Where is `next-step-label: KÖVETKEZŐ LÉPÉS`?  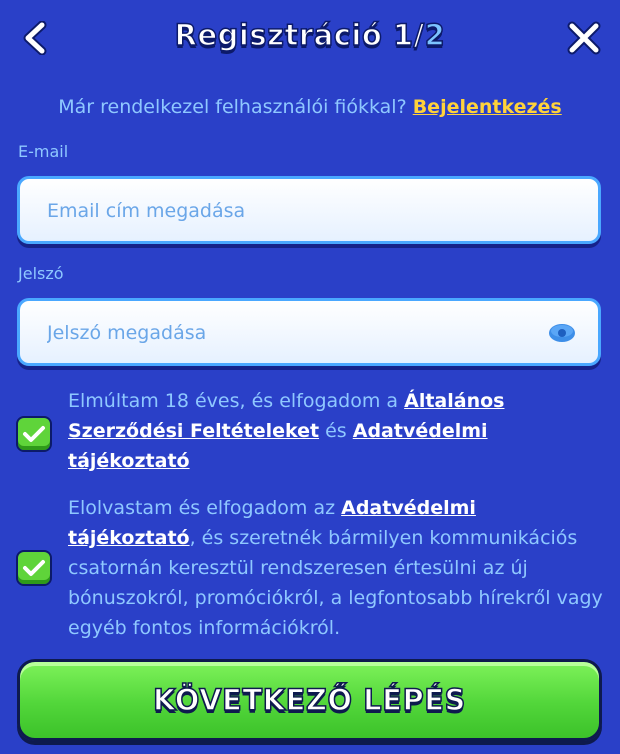 next-step-label: KÖVETKEZŐ LÉPÉS is located at coordinates (309, 700).